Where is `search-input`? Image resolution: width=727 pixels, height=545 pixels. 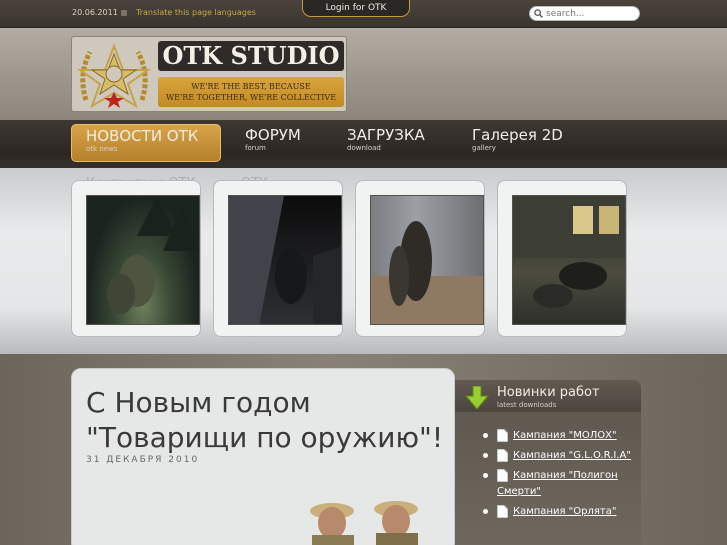 search-input is located at coordinates (591, 14).